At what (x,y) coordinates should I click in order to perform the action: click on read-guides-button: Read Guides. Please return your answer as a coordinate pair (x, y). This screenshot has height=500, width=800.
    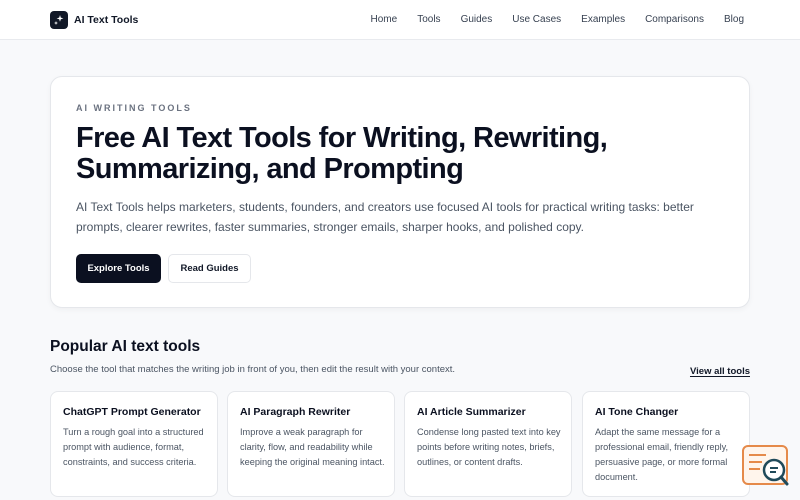
    Looking at the image, I should click on (209, 268).